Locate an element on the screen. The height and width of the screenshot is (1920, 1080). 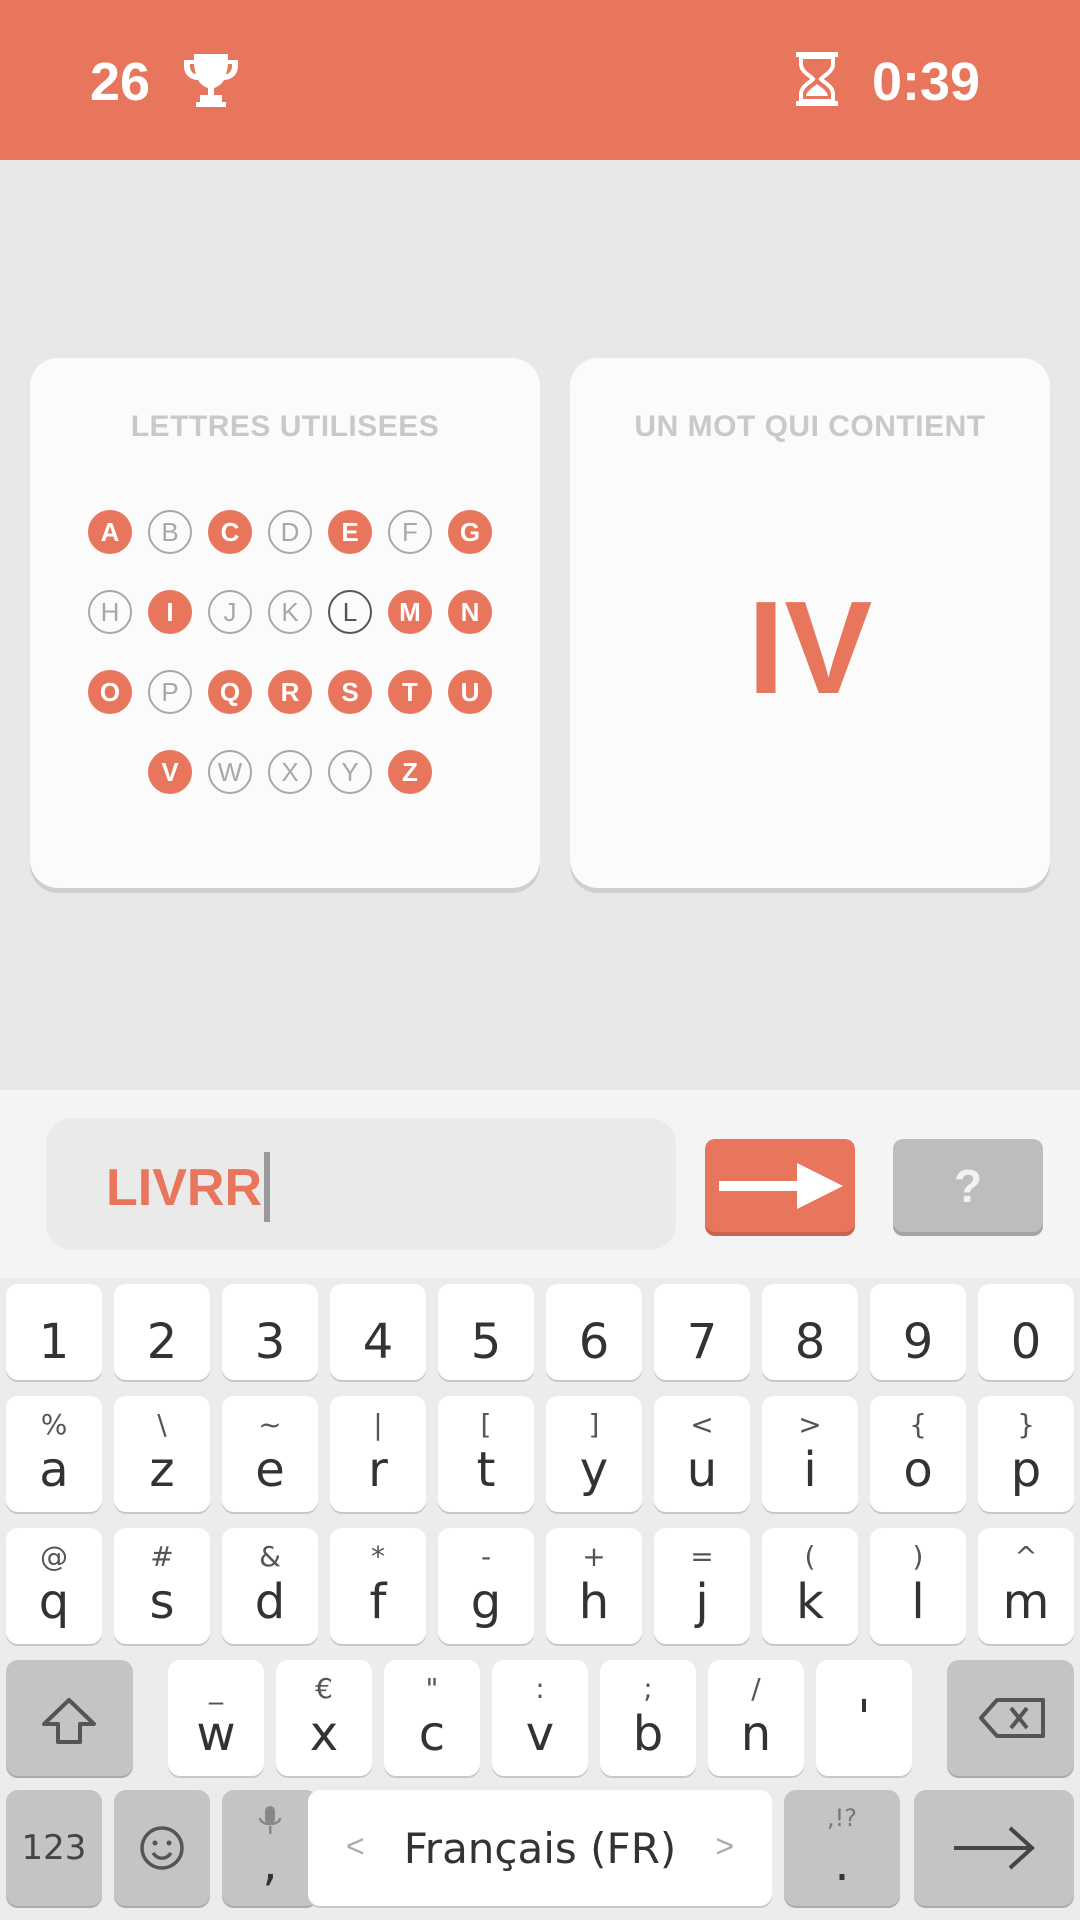
key-b: ; b is located at coordinates (648, 1718).